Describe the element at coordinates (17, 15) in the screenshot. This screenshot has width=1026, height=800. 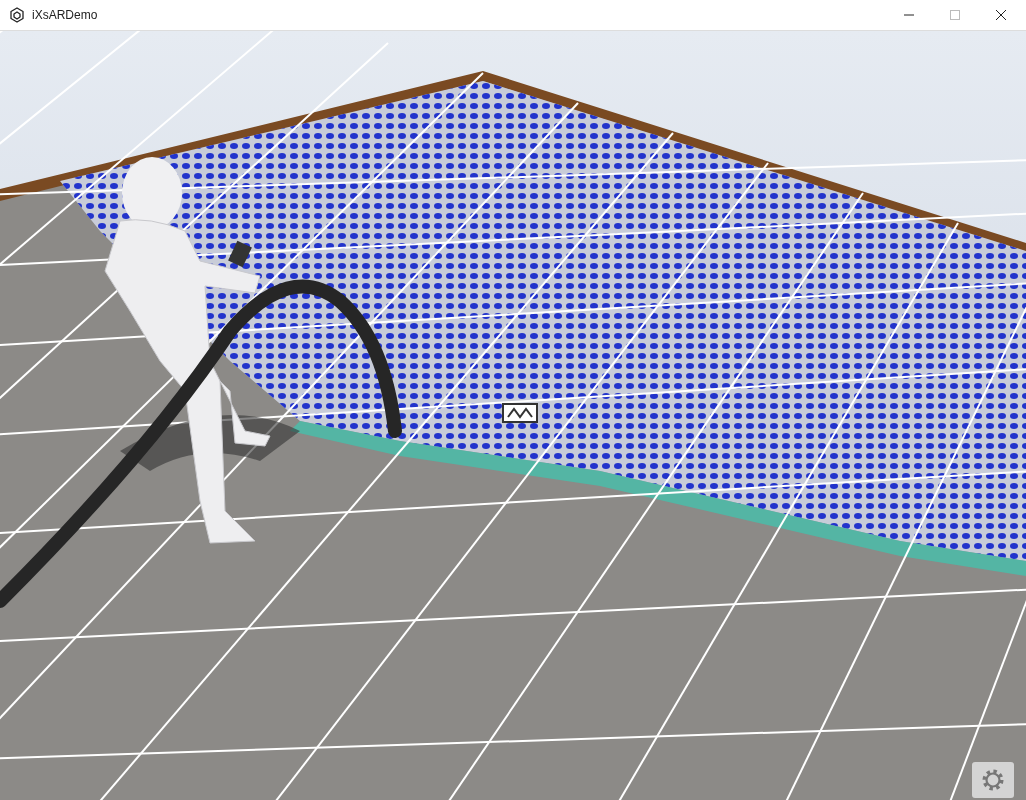
I see `cube-logo-icon` at that location.